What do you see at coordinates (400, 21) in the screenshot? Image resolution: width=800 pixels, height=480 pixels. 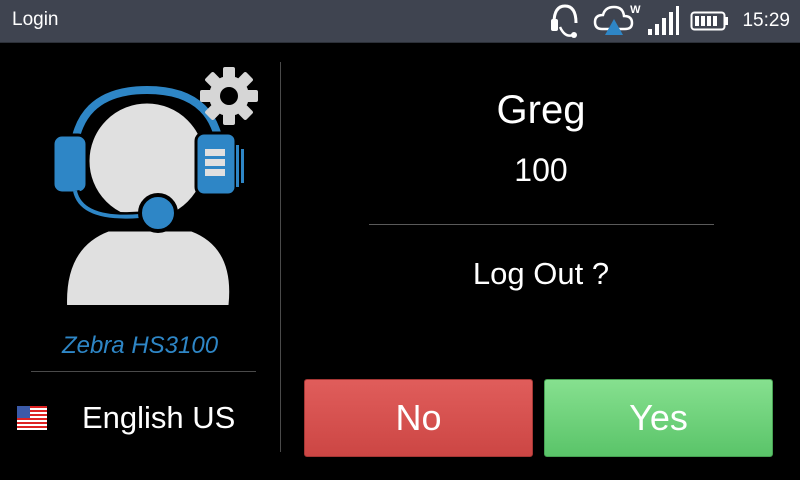 I see `status-bar: Login W 15:29` at bounding box center [400, 21].